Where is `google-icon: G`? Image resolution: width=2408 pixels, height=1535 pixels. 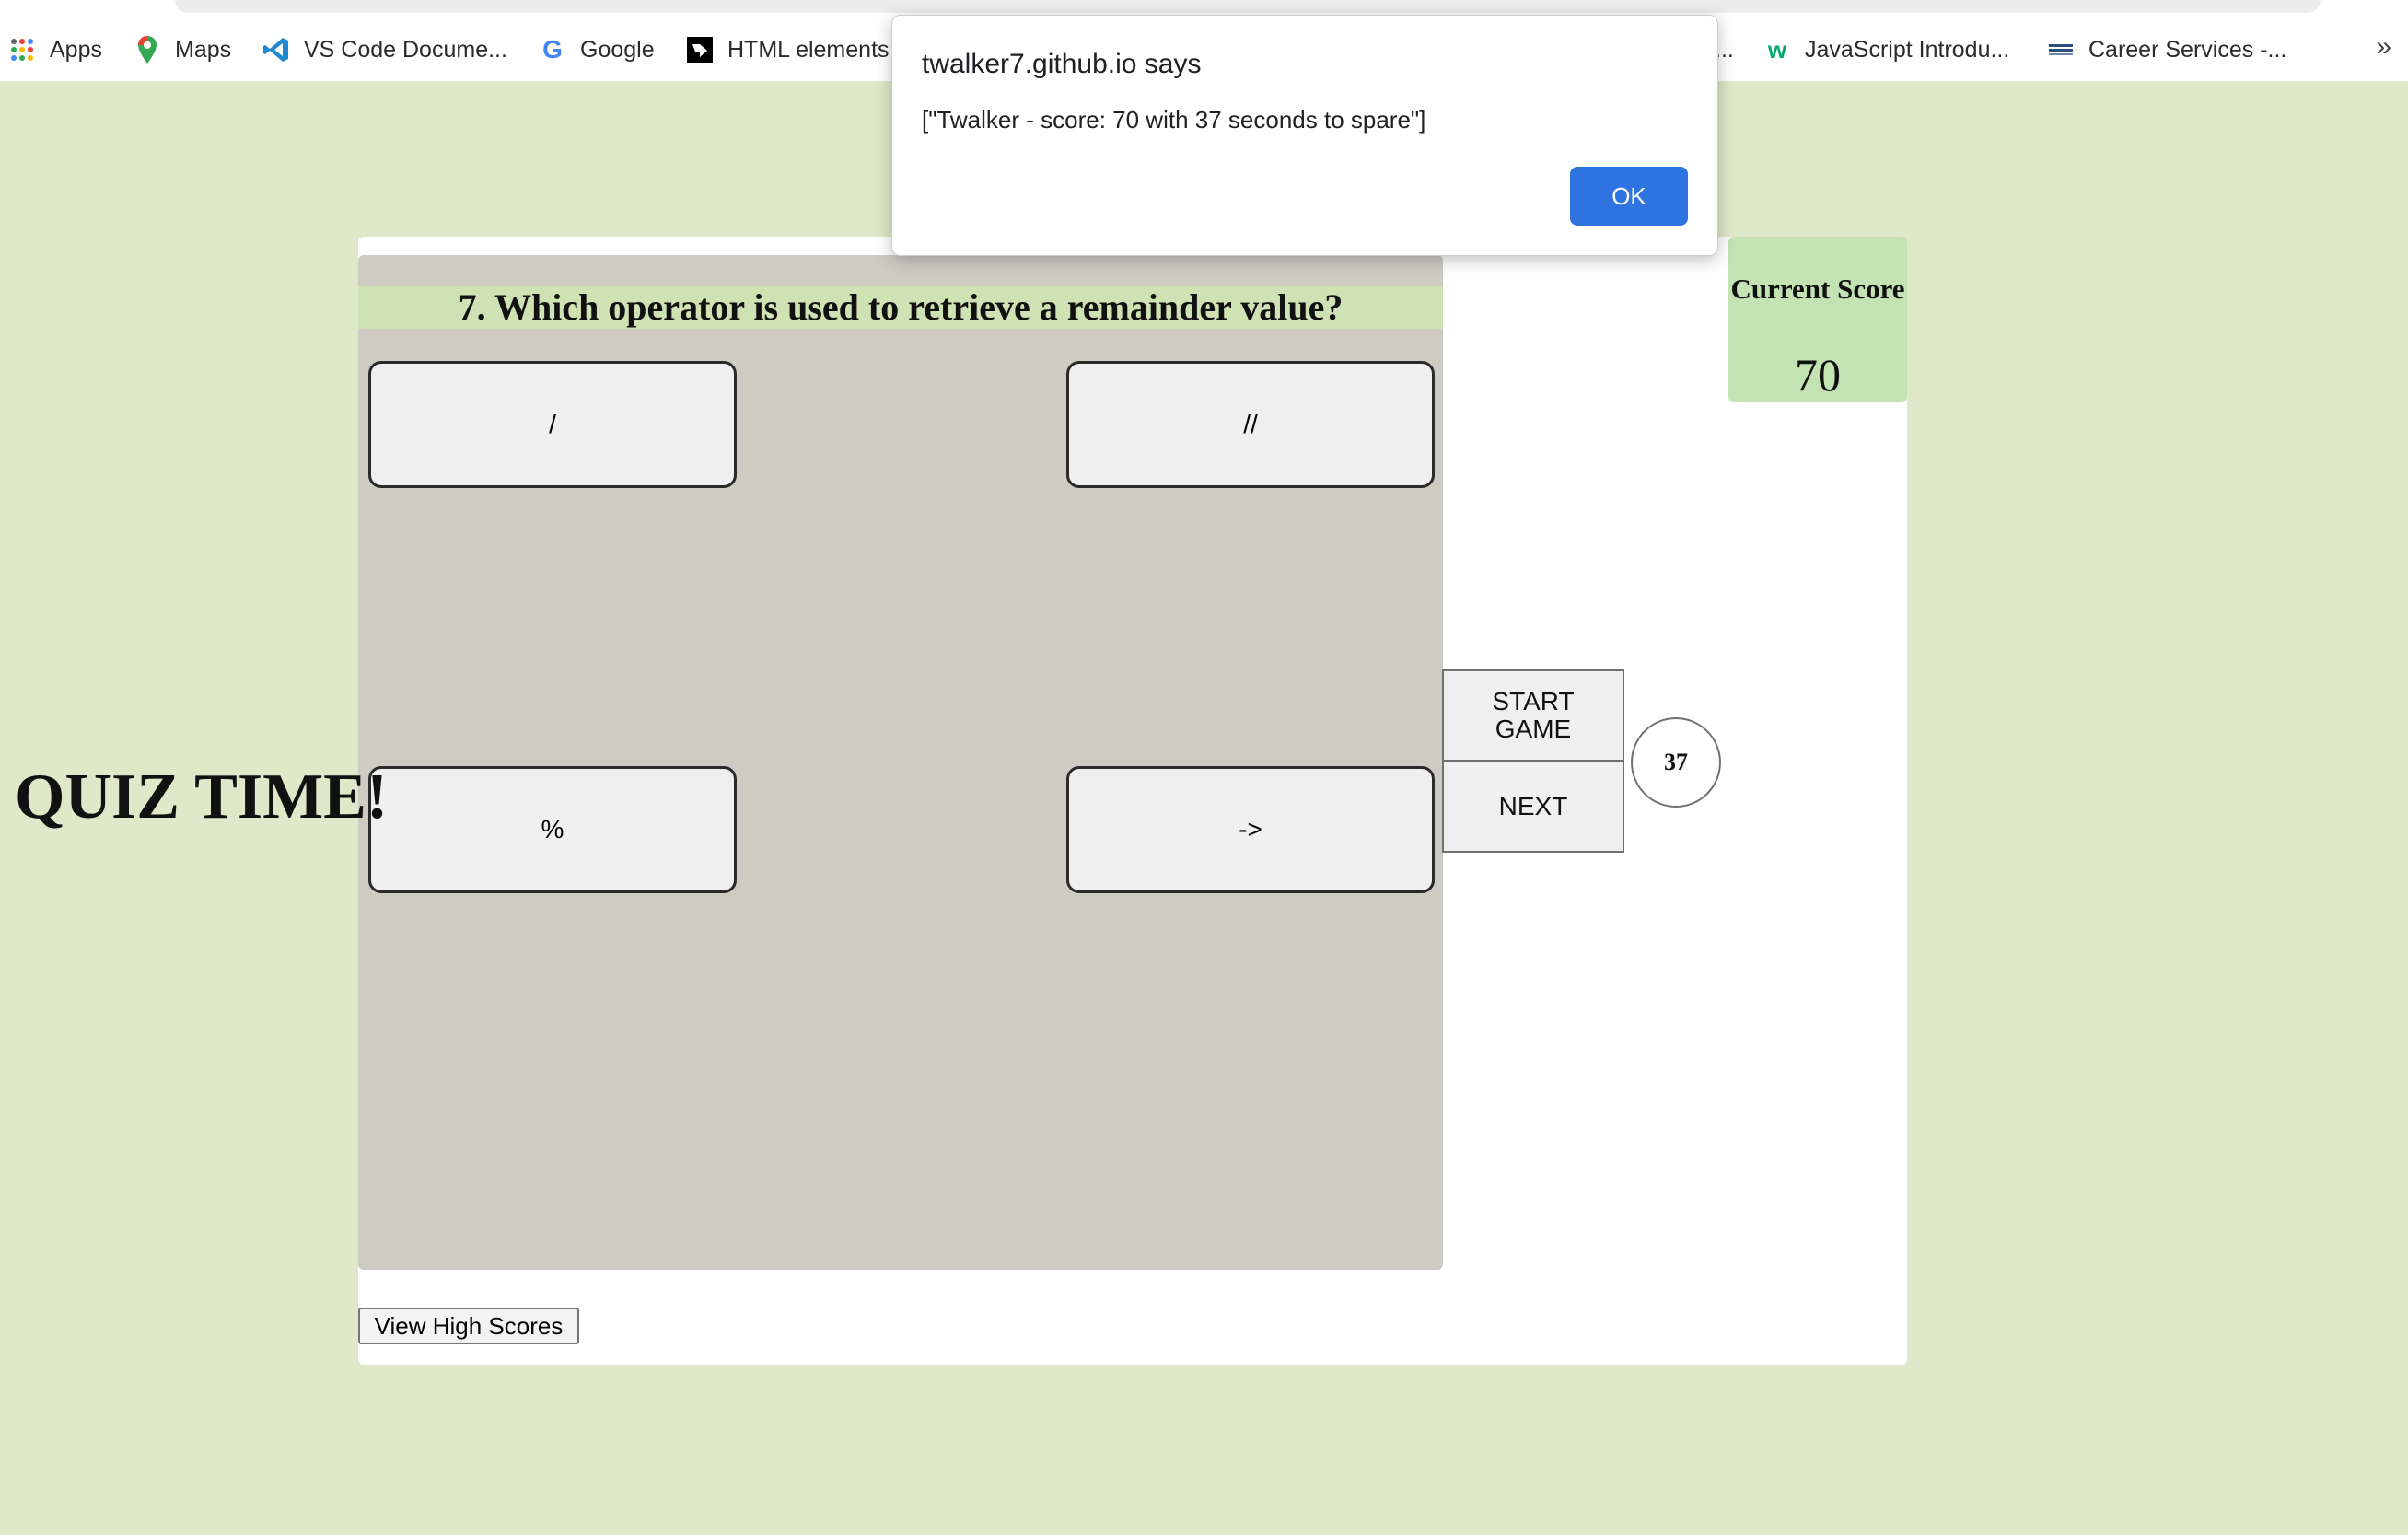 google-icon: G is located at coordinates (552, 49).